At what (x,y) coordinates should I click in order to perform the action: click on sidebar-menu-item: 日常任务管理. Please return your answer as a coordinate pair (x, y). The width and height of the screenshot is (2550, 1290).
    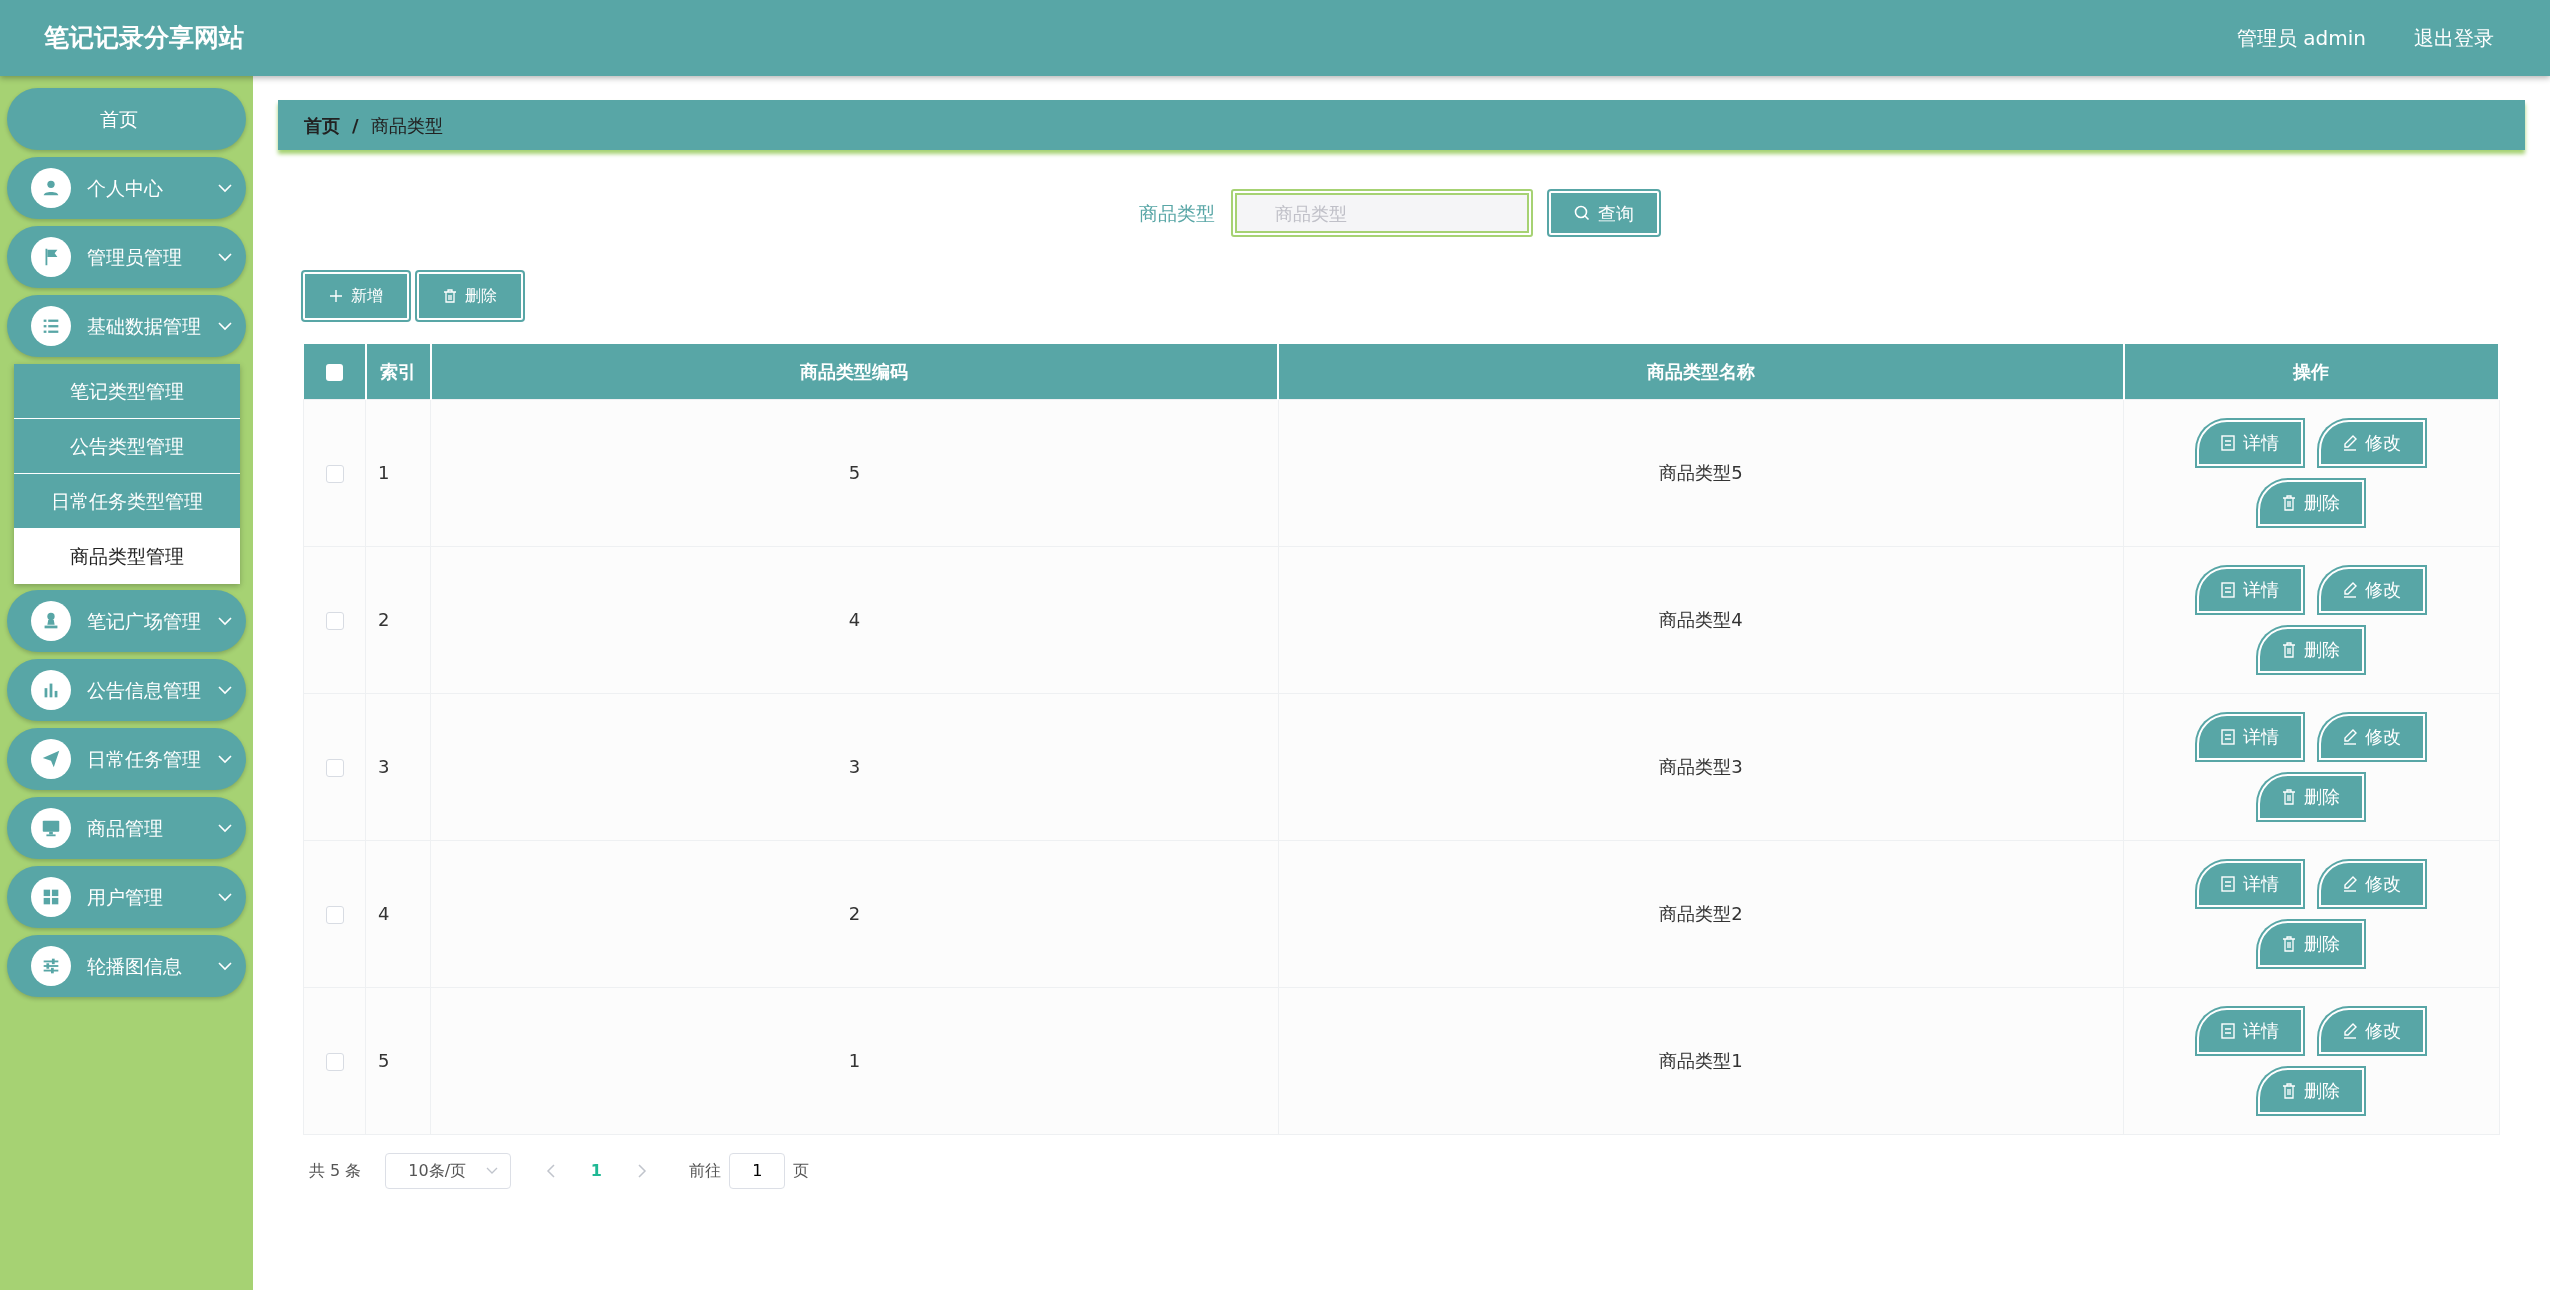
    Looking at the image, I should click on (126, 759).